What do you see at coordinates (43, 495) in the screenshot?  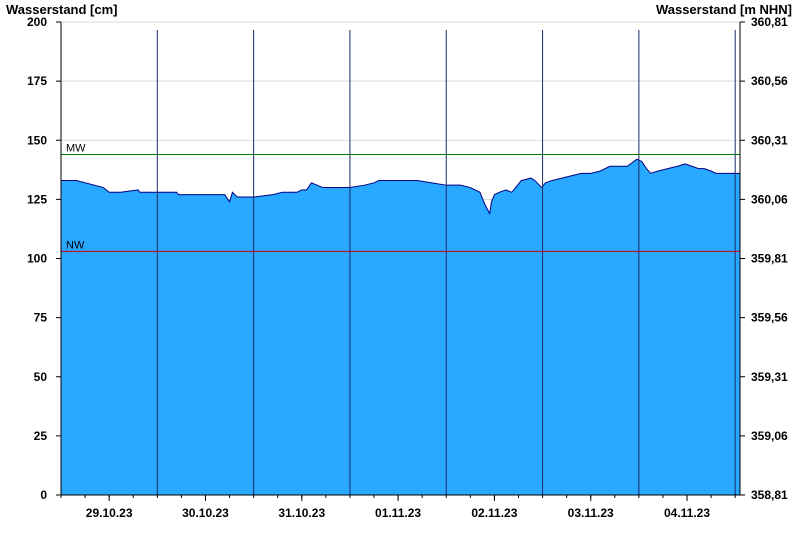 I see `y-tick-label-left: 0` at bounding box center [43, 495].